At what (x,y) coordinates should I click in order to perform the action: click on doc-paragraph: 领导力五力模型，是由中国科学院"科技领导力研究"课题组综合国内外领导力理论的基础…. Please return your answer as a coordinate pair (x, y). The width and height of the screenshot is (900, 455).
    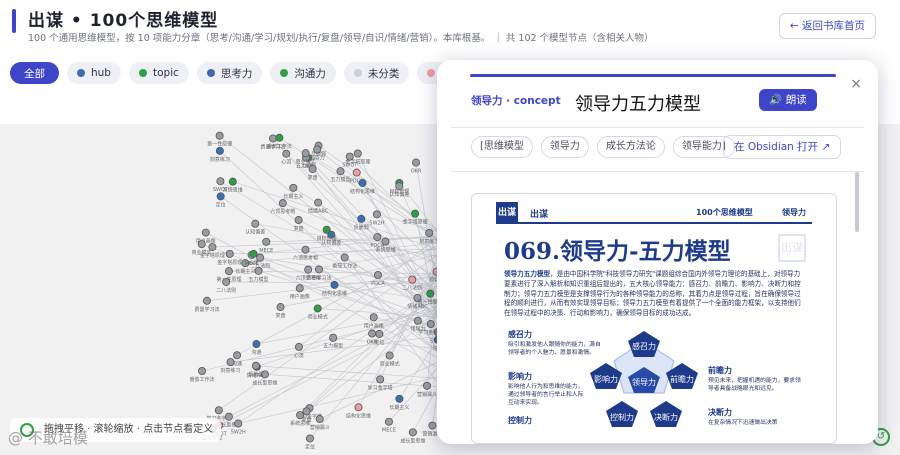
    Looking at the image, I should click on (655, 294).